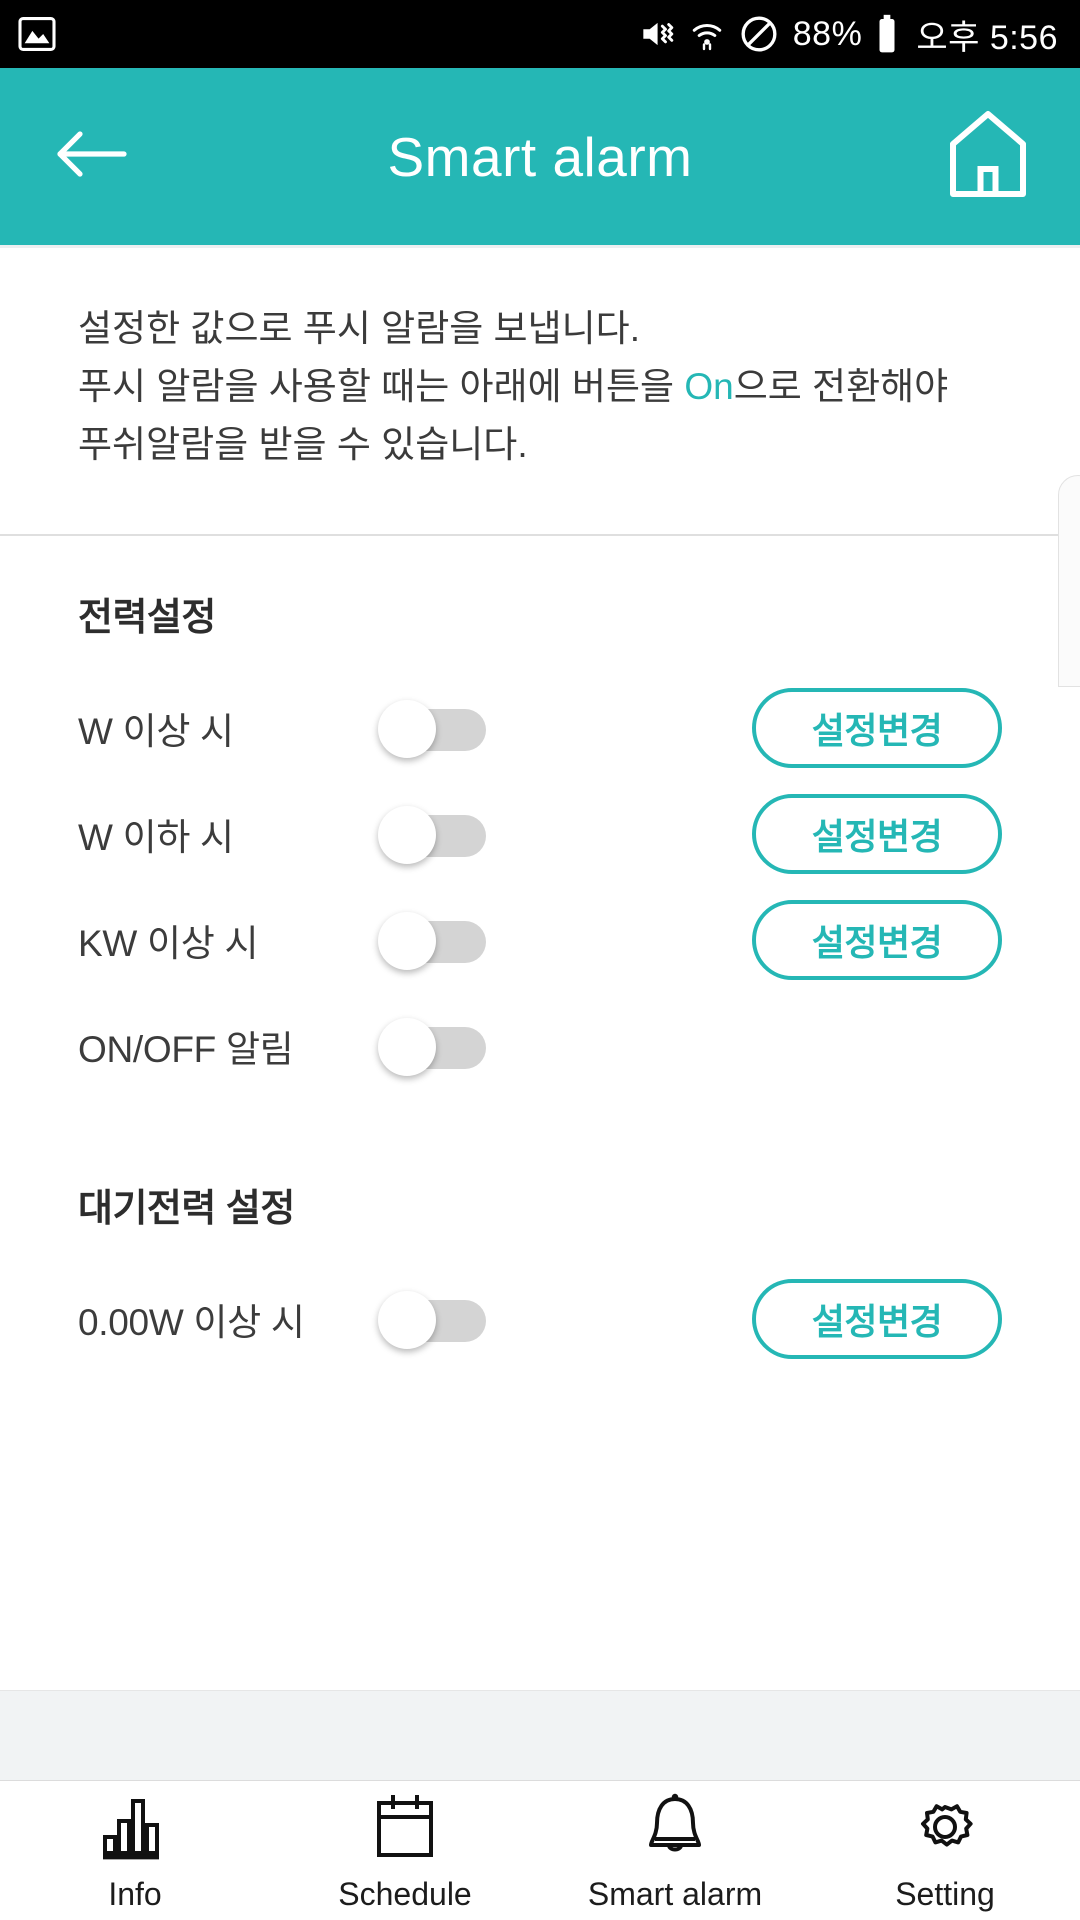  What do you see at coordinates (147, 618) in the screenshot?
I see `section-title-power: 전력설정` at bounding box center [147, 618].